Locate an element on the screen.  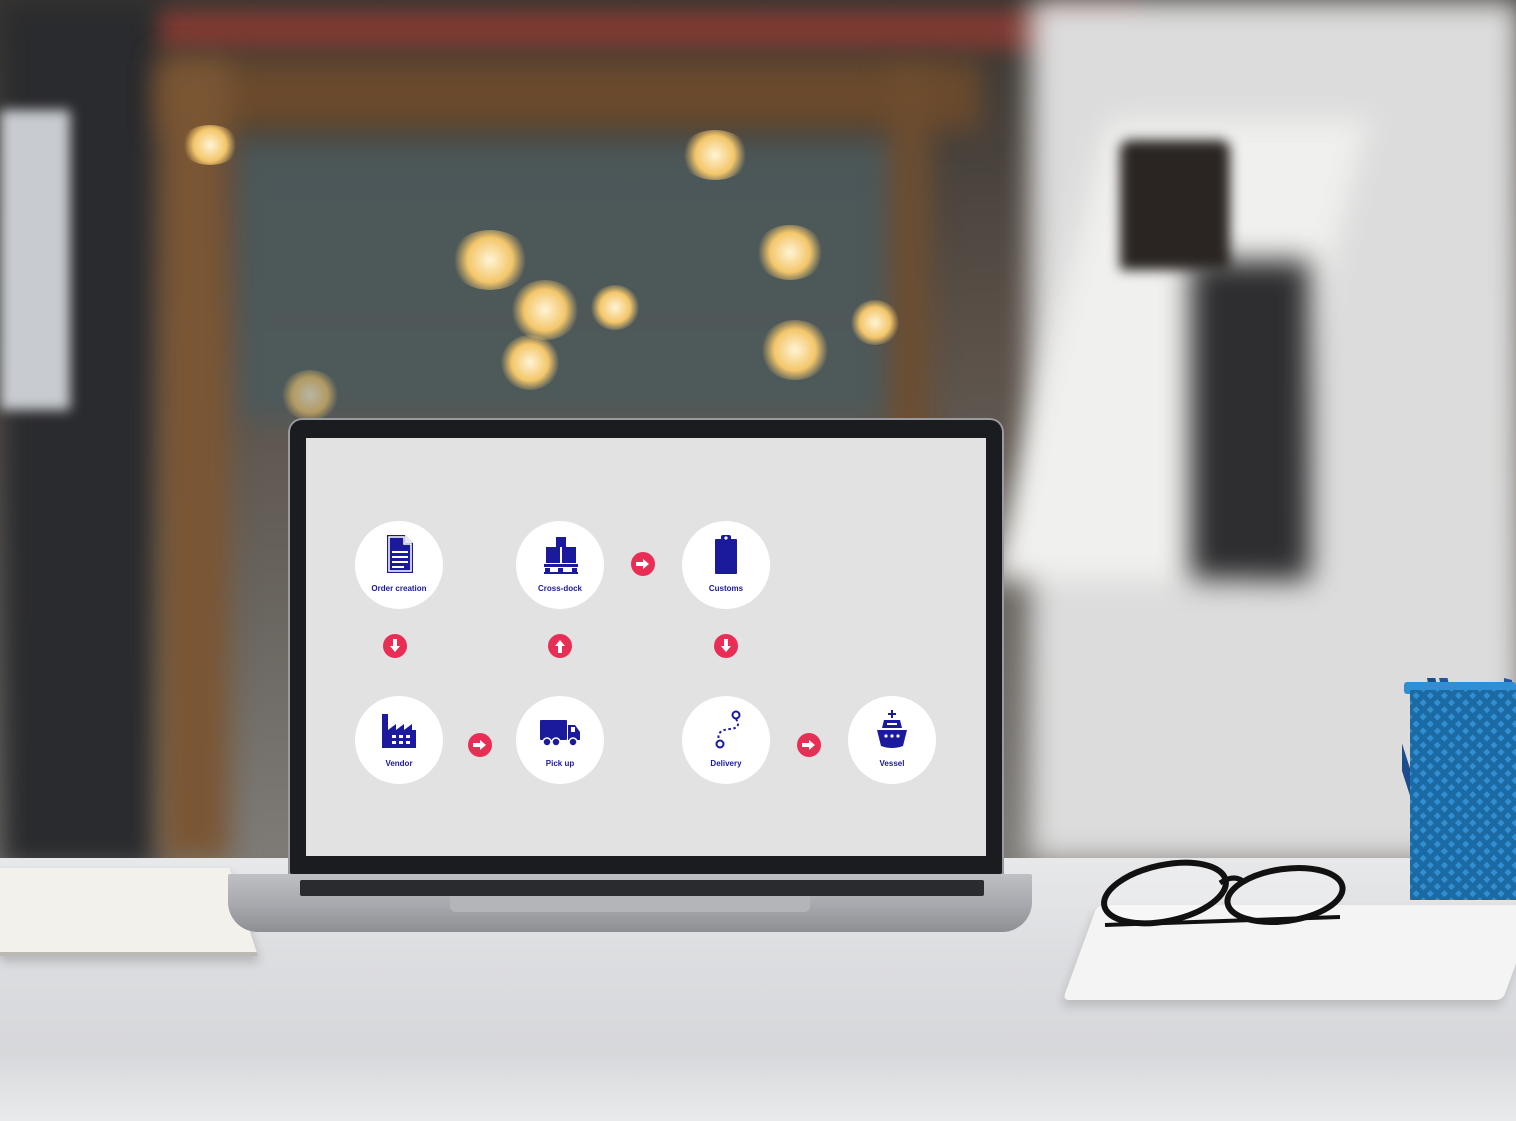
clipboard-icon is located at coordinates (726, 554).